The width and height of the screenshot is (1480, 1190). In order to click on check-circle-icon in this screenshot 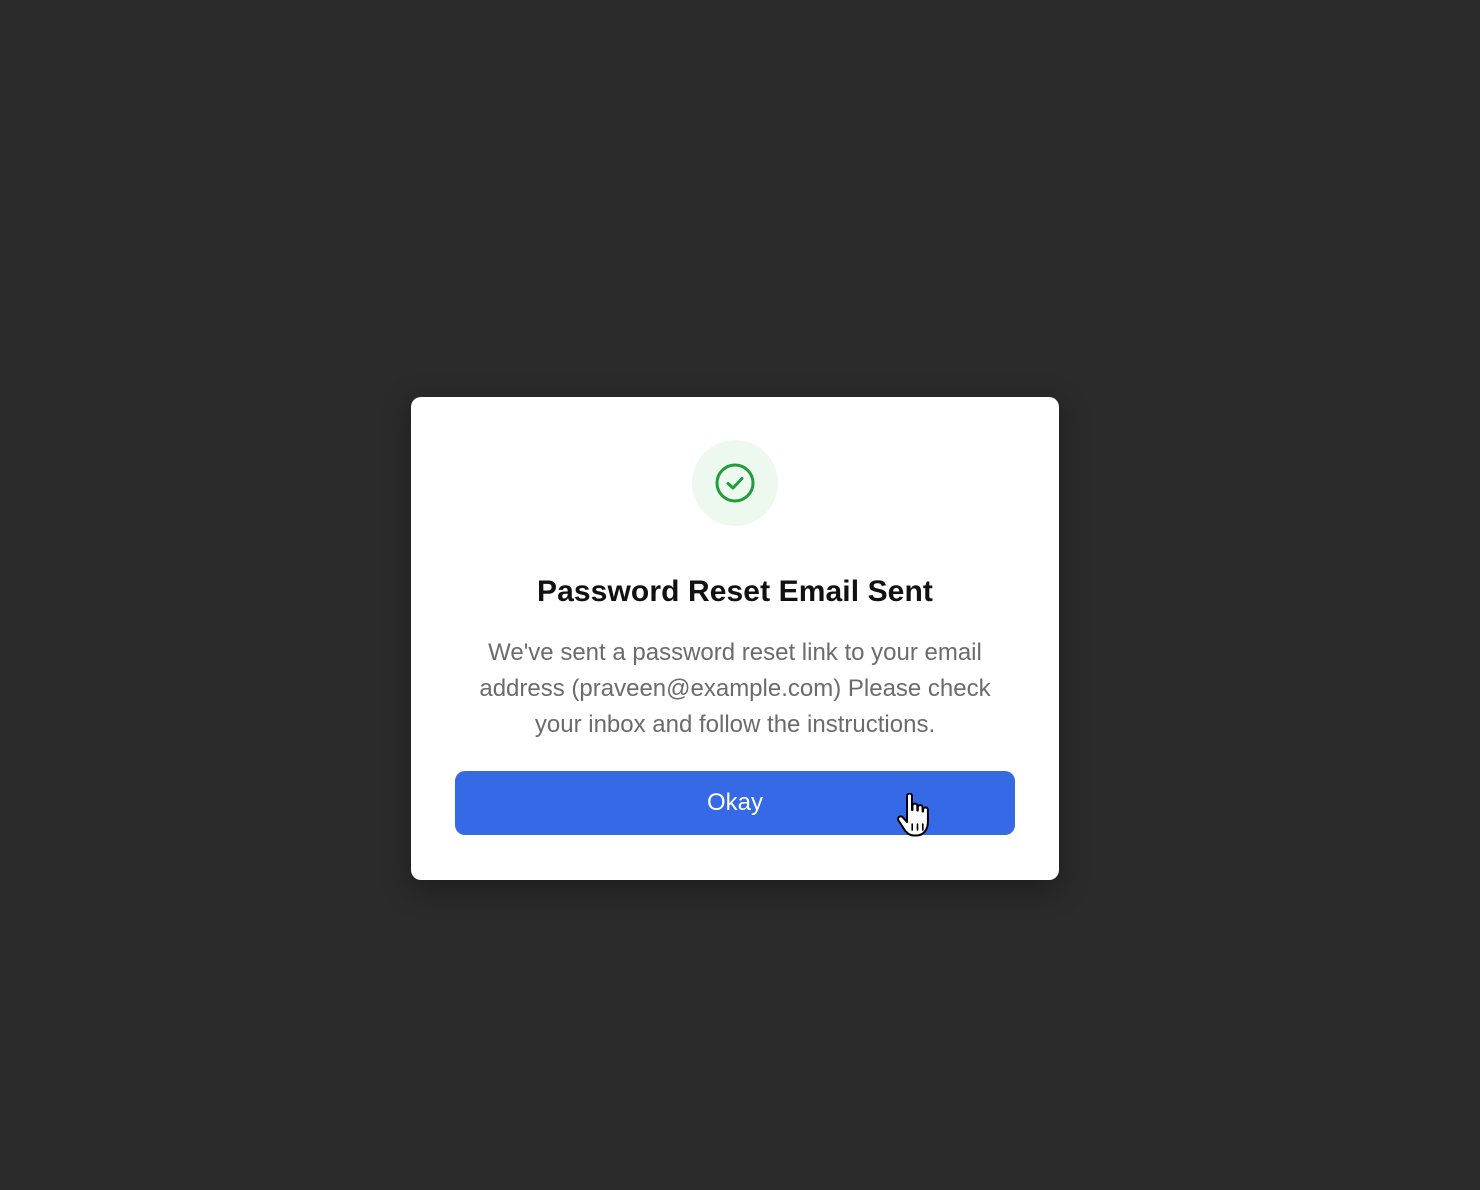, I will do `click(735, 483)`.